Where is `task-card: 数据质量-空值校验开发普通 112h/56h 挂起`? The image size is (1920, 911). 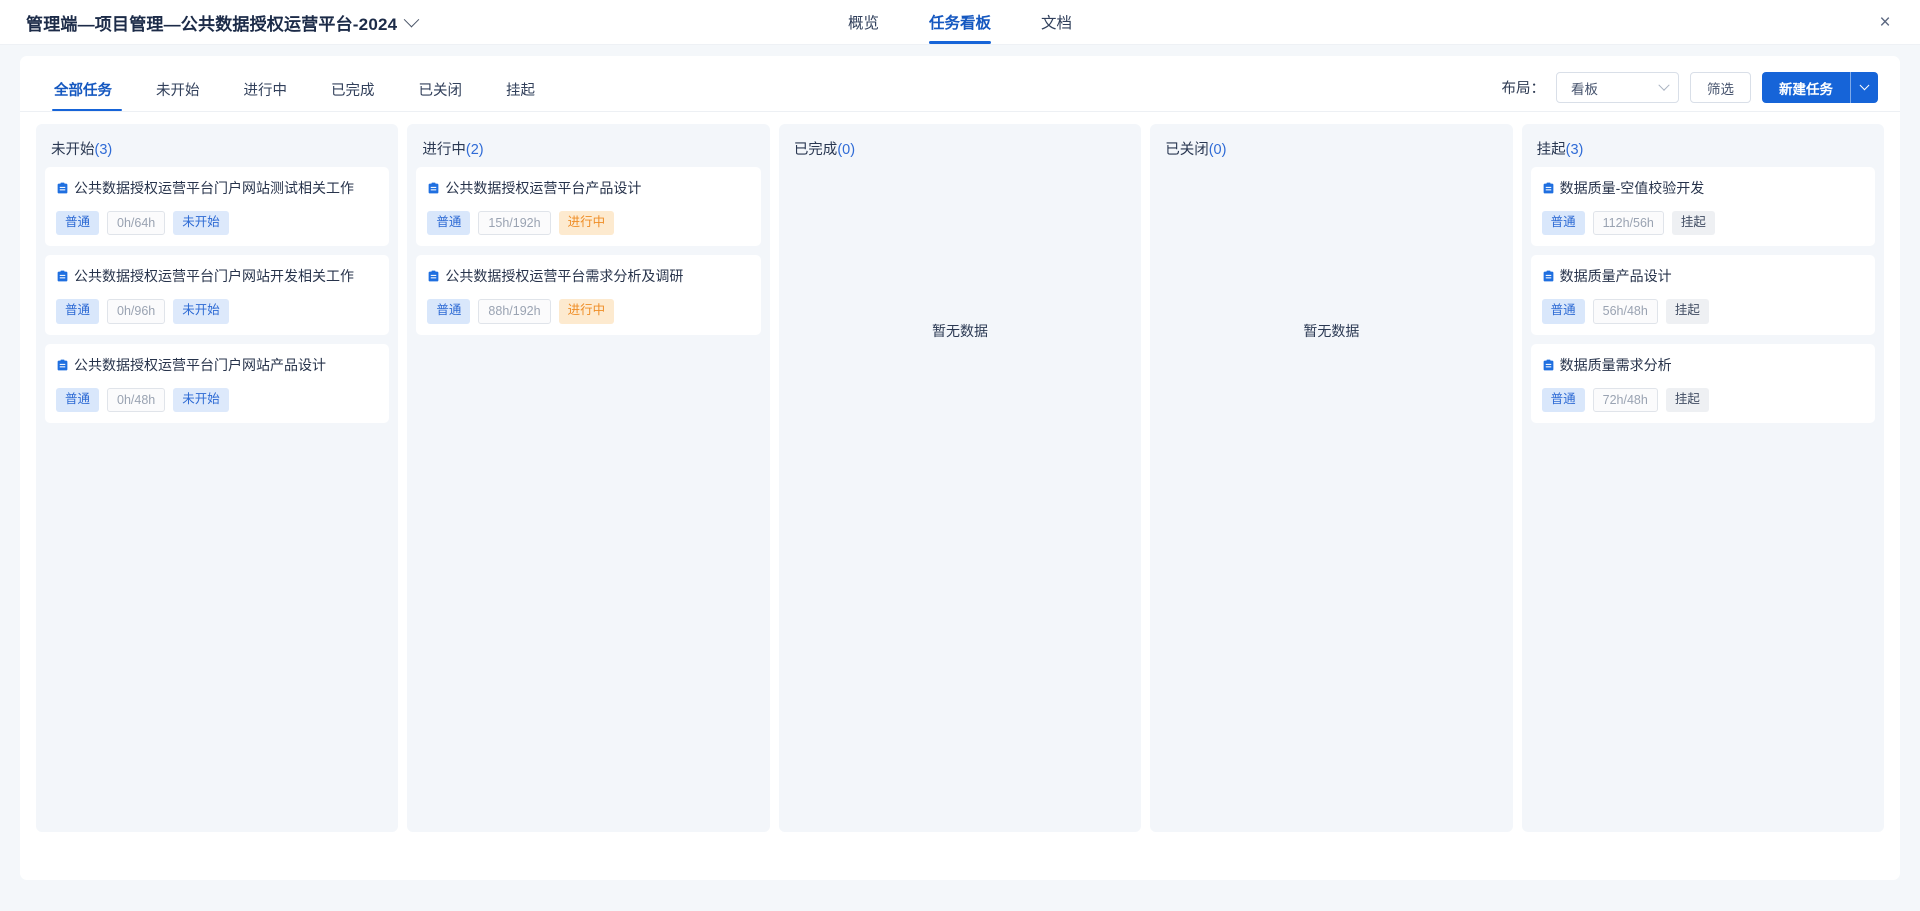
task-card: 数据质量-空值校验开发普通 112h/56h 挂起 is located at coordinates (1703, 207).